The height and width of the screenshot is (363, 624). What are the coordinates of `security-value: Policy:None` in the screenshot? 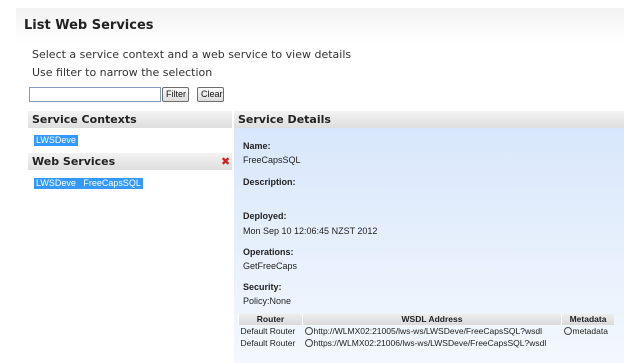 It's located at (267, 301).